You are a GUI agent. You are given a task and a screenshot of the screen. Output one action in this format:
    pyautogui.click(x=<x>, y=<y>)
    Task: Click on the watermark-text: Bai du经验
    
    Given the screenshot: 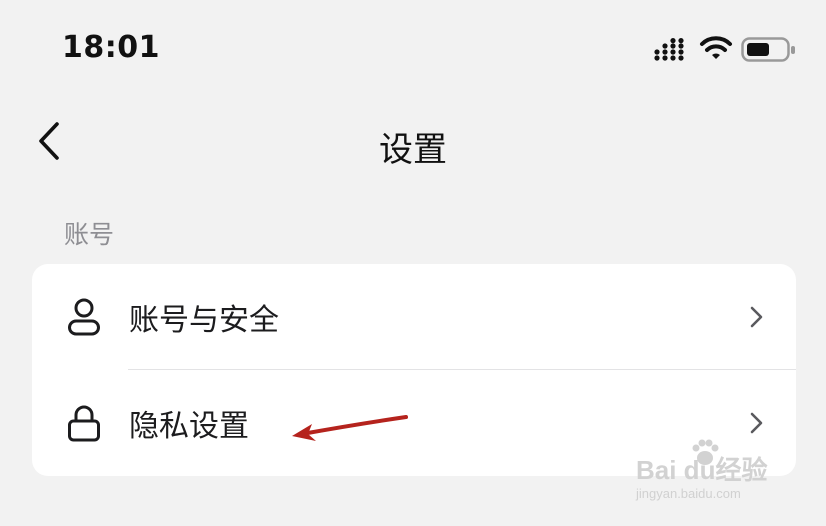 What is the action you would take?
    pyautogui.click(x=702, y=470)
    